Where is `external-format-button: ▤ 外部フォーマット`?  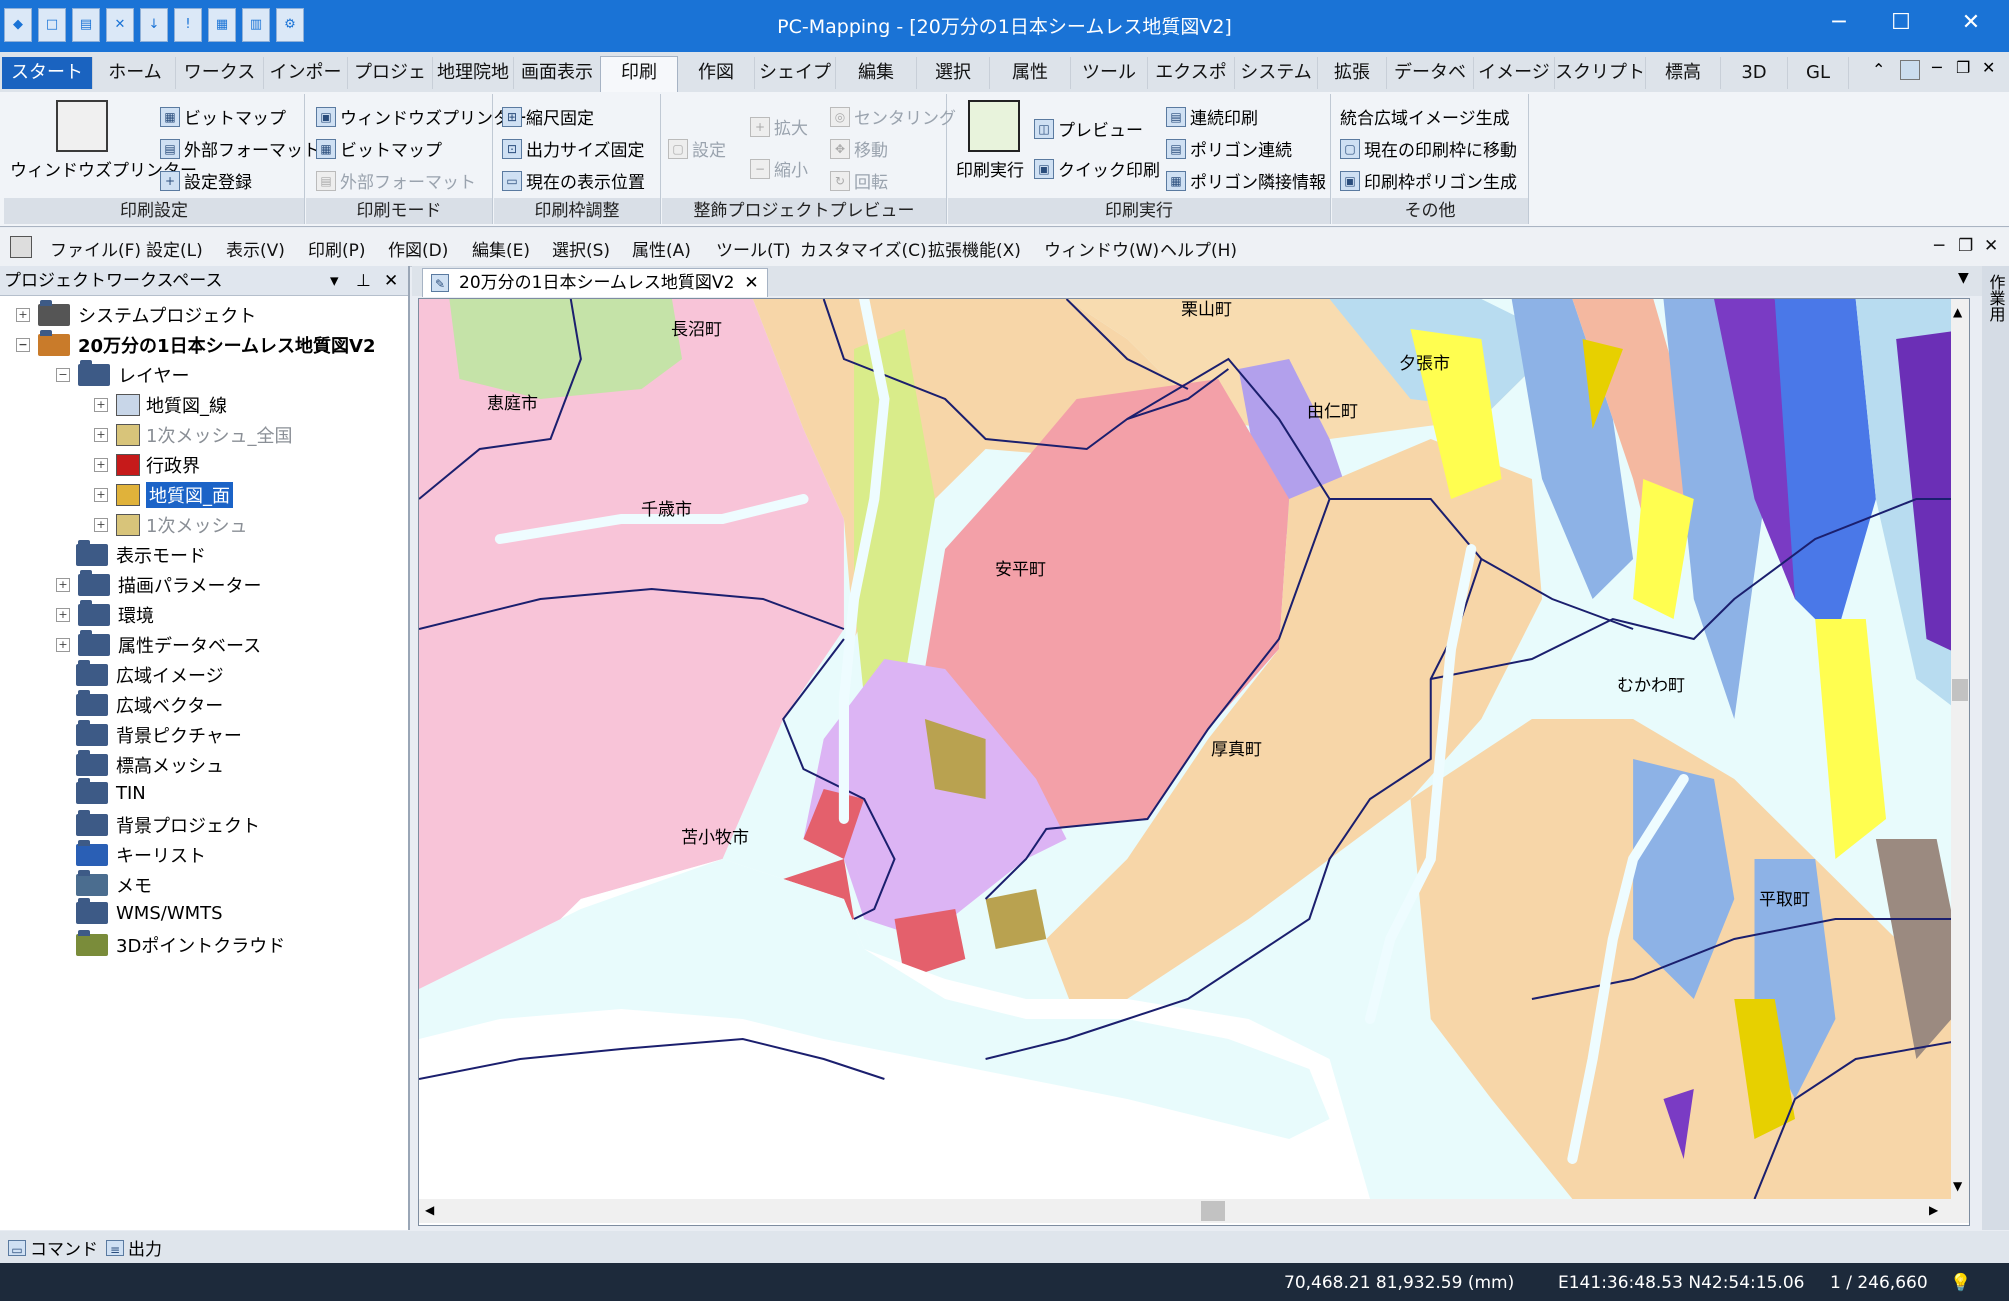
external-format-button: ▤ 外部フォーマット is located at coordinates (240, 148).